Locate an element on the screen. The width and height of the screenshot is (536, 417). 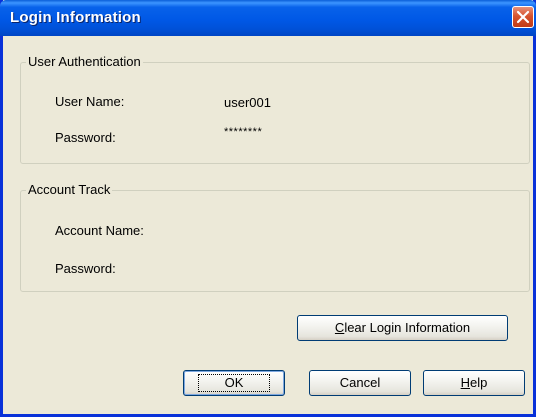
focus-indicator: OK is located at coordinates (234, 383).